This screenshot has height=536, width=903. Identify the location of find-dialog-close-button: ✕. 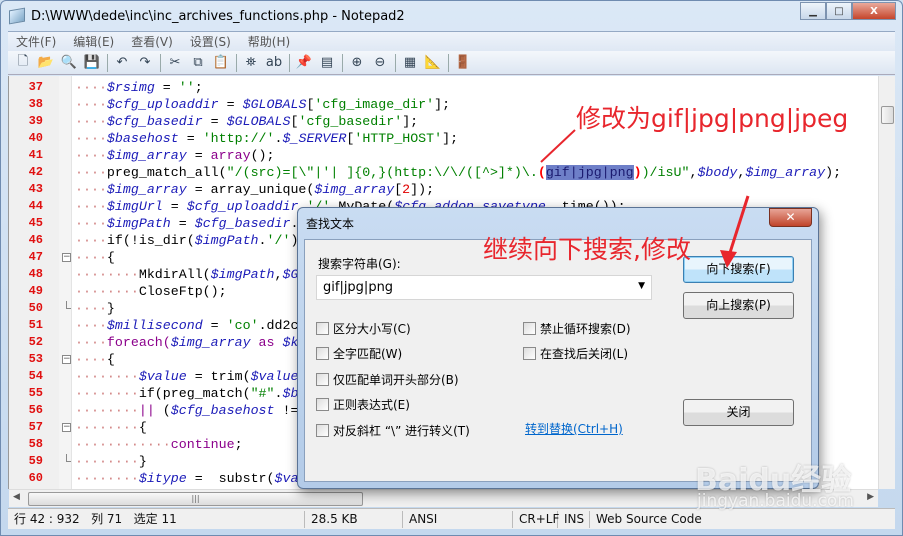
(790, 217).